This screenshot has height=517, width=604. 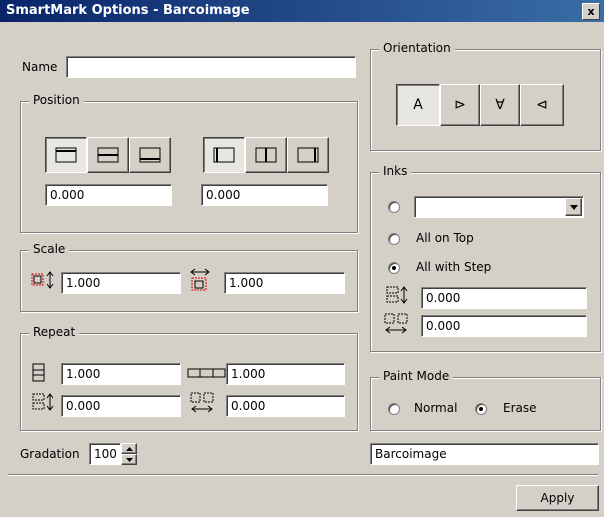 I want to click on name-input, so click(x=211, y=67).